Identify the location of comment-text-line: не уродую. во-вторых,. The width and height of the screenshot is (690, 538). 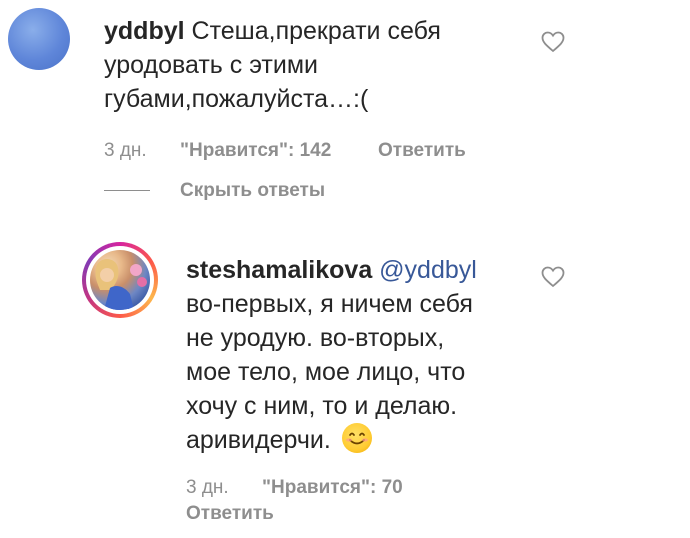
(315, 338).